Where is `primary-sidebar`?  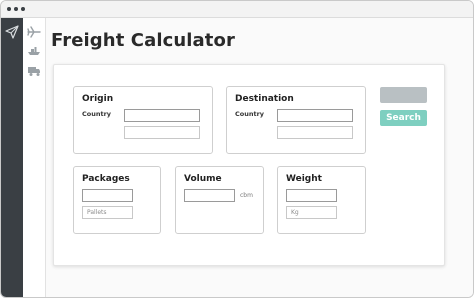
primary-sidebar is located at coordinates (12, 157).